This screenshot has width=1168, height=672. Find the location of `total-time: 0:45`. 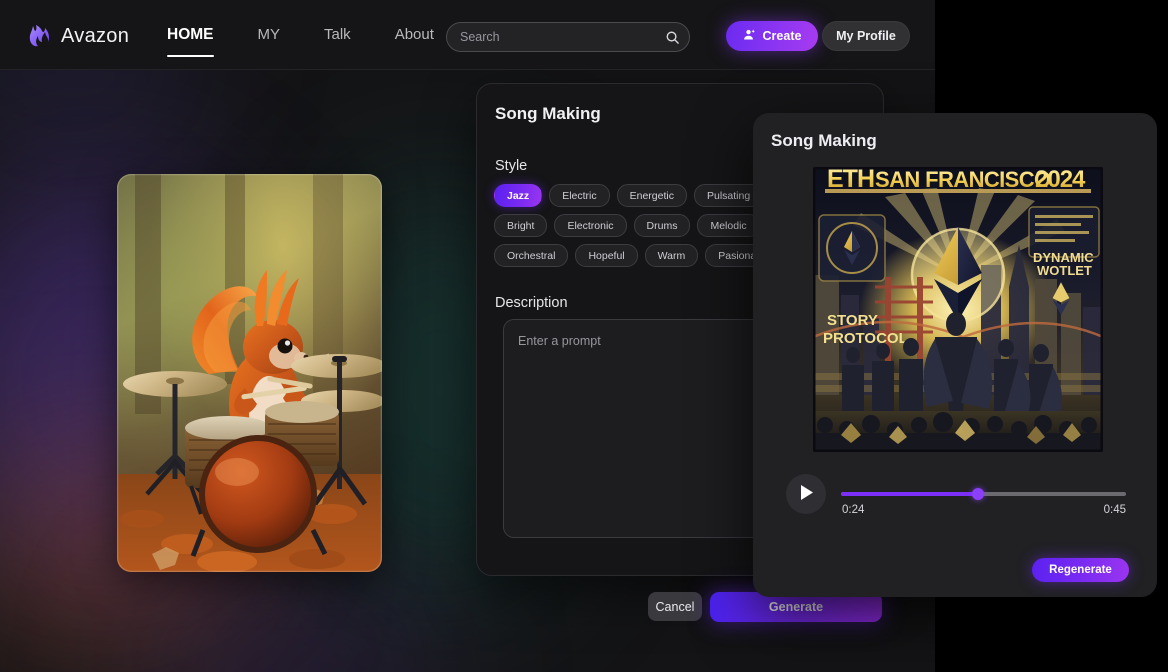

total-time: 0:45 is located at coordinates (1114, 510).